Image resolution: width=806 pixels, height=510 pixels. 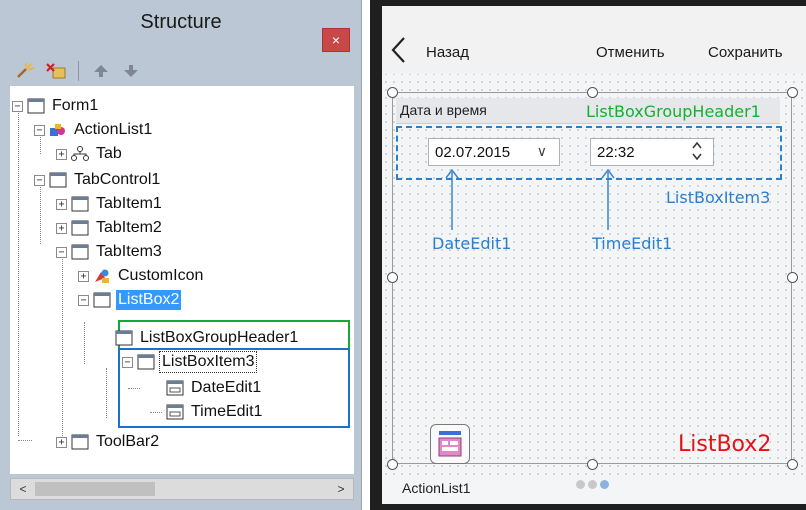 What do you see at coordinates (184, 71) in the screenshot?
I see `structure-toolbar` at bounding box center [184, 71].